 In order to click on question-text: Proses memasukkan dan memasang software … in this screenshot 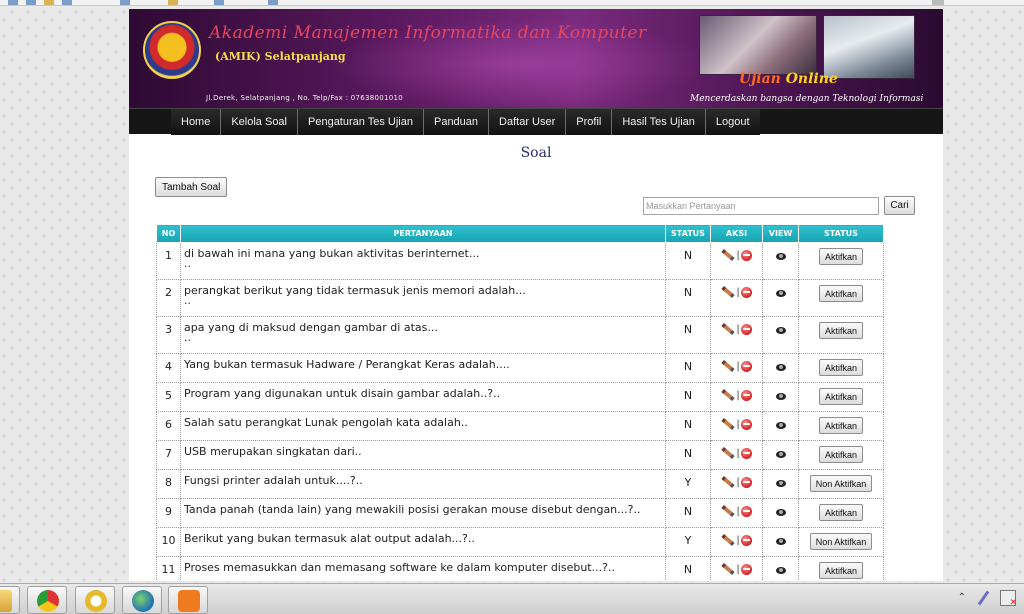, I will do `click(399, 567)`.